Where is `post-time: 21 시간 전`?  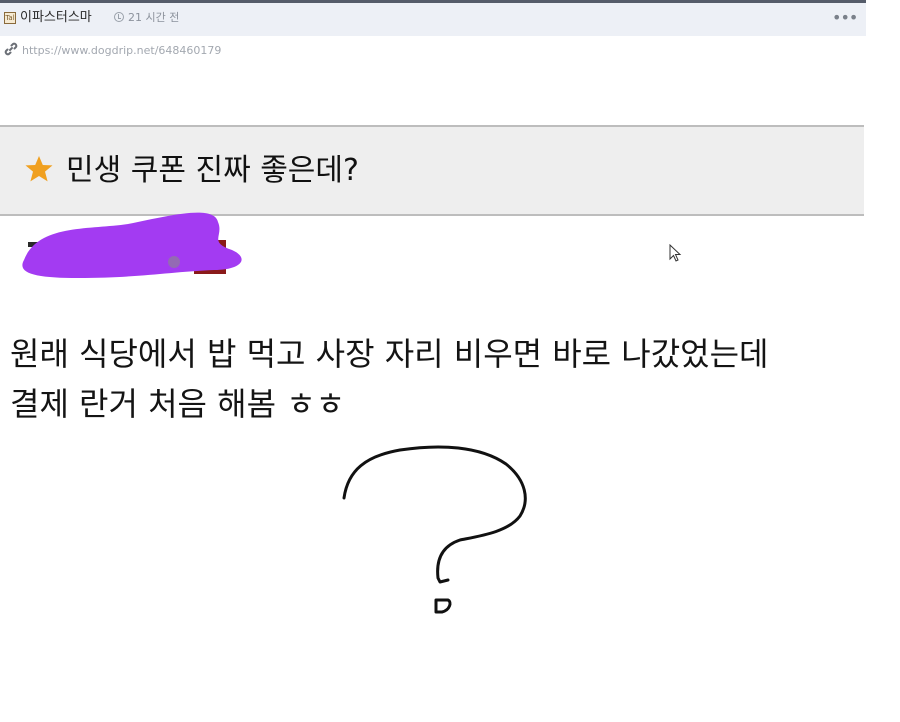 post-time: 21 시간 전 is located at coordinates (154, 17).